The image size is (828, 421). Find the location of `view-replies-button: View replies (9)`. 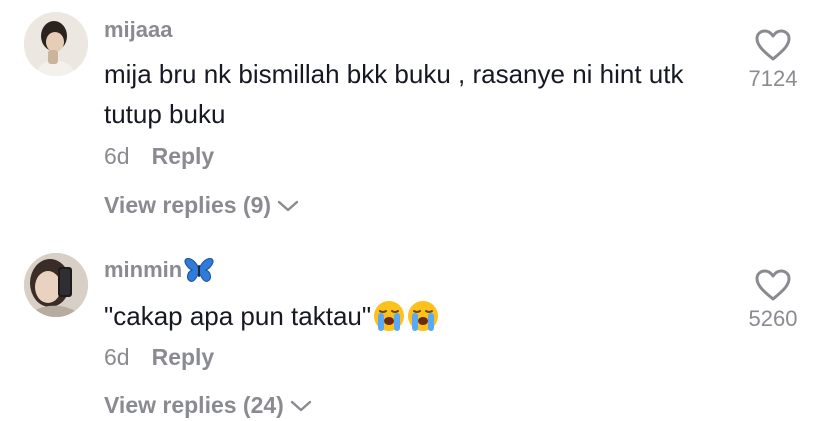

view-replies-button: View replies (9) is located at coordinates (201, 205).